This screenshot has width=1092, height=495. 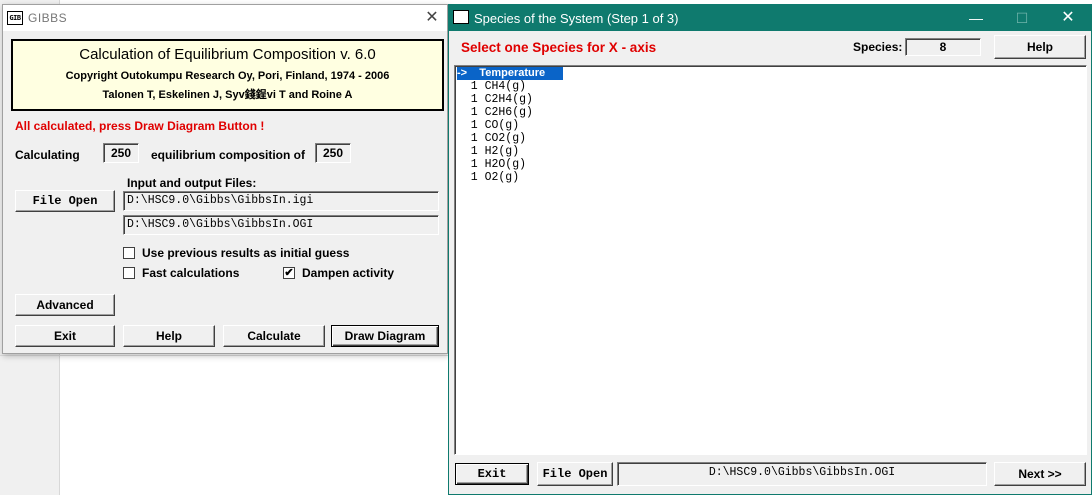 I want to click on list-item: 1 H2O(g), so click(x=491, y=164).